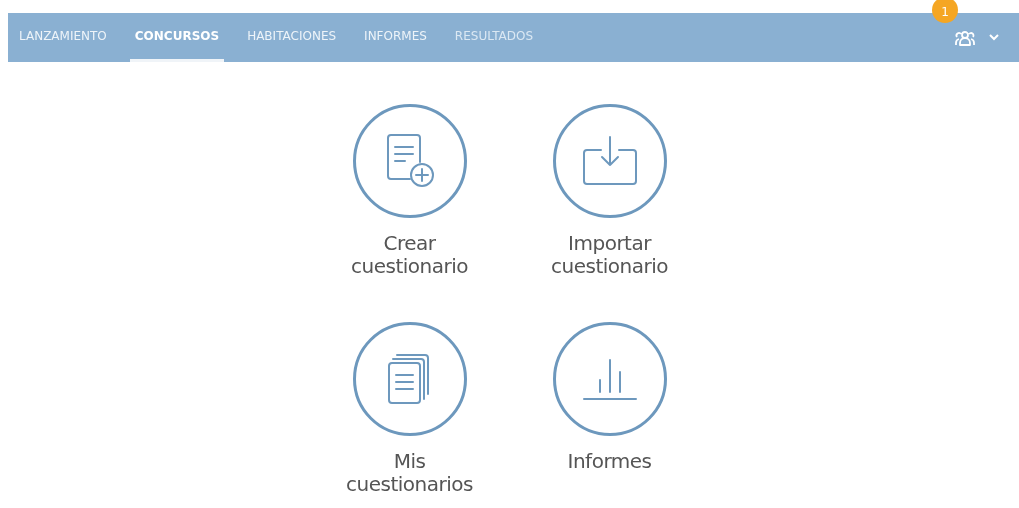 The width and height of the screenshot is (1019, 508). What do you see at coordinates (177, 37) in the screenshot?
I see `nav-tab: CONCURSOS` at bounding box center [177, 37].